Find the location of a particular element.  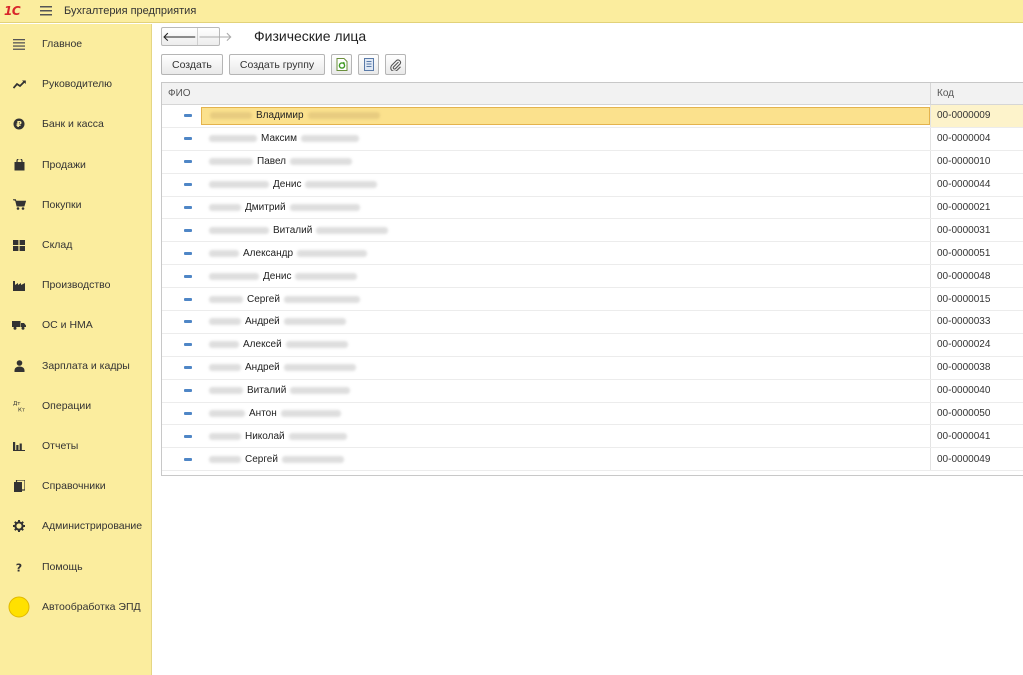

app-logo: 1С is located at coordinates (17, 11).